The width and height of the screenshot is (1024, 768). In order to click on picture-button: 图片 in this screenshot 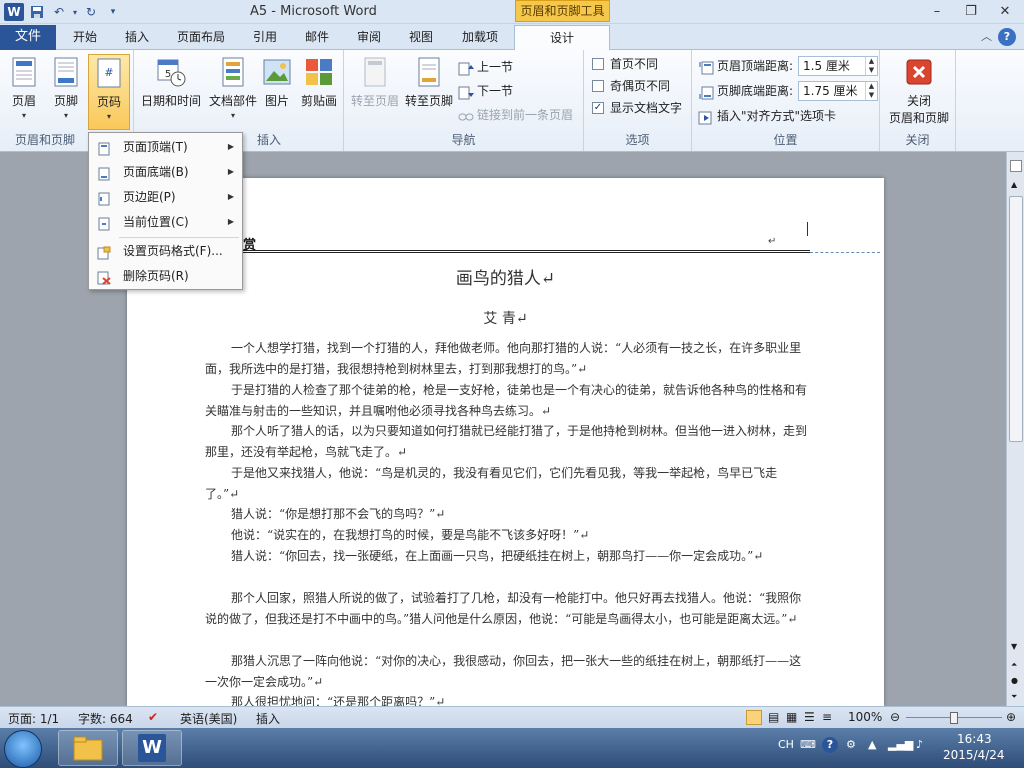, I will do `click(277, 92)`.